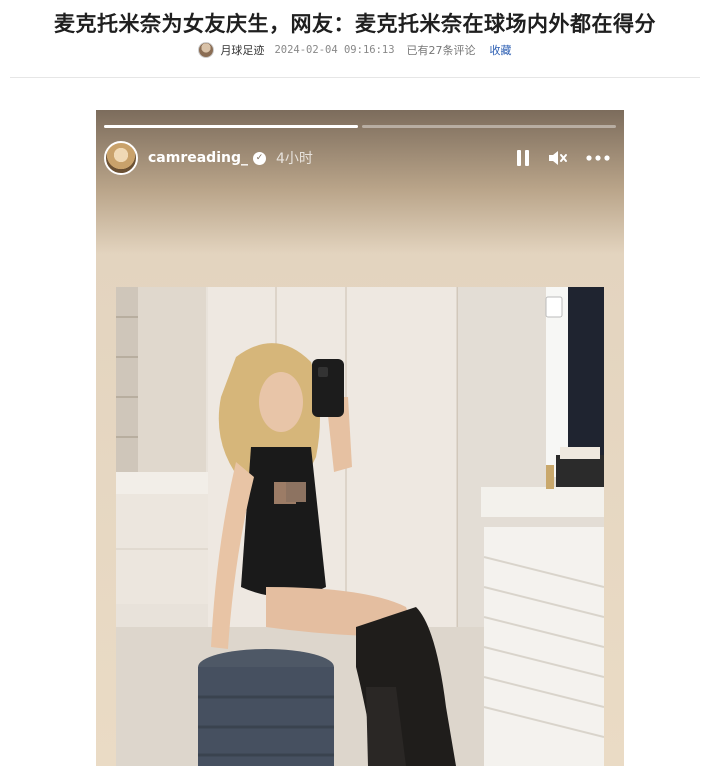  What do you see at coordinates (355, 23) in the screenshot?
I see `article-title: 麦克托米奈为女友庆生，网友：麦克托米奈在球场内外都在得分` at bounding box center [355, 23].